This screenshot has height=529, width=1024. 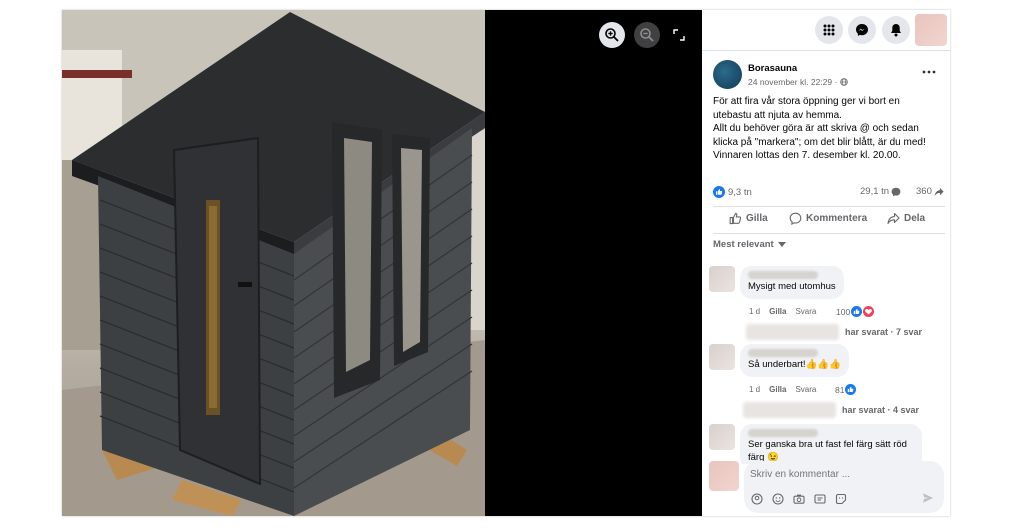 I want to click on post-text-line: utebastu att njuta av hemma., so click(x=777, y=115).